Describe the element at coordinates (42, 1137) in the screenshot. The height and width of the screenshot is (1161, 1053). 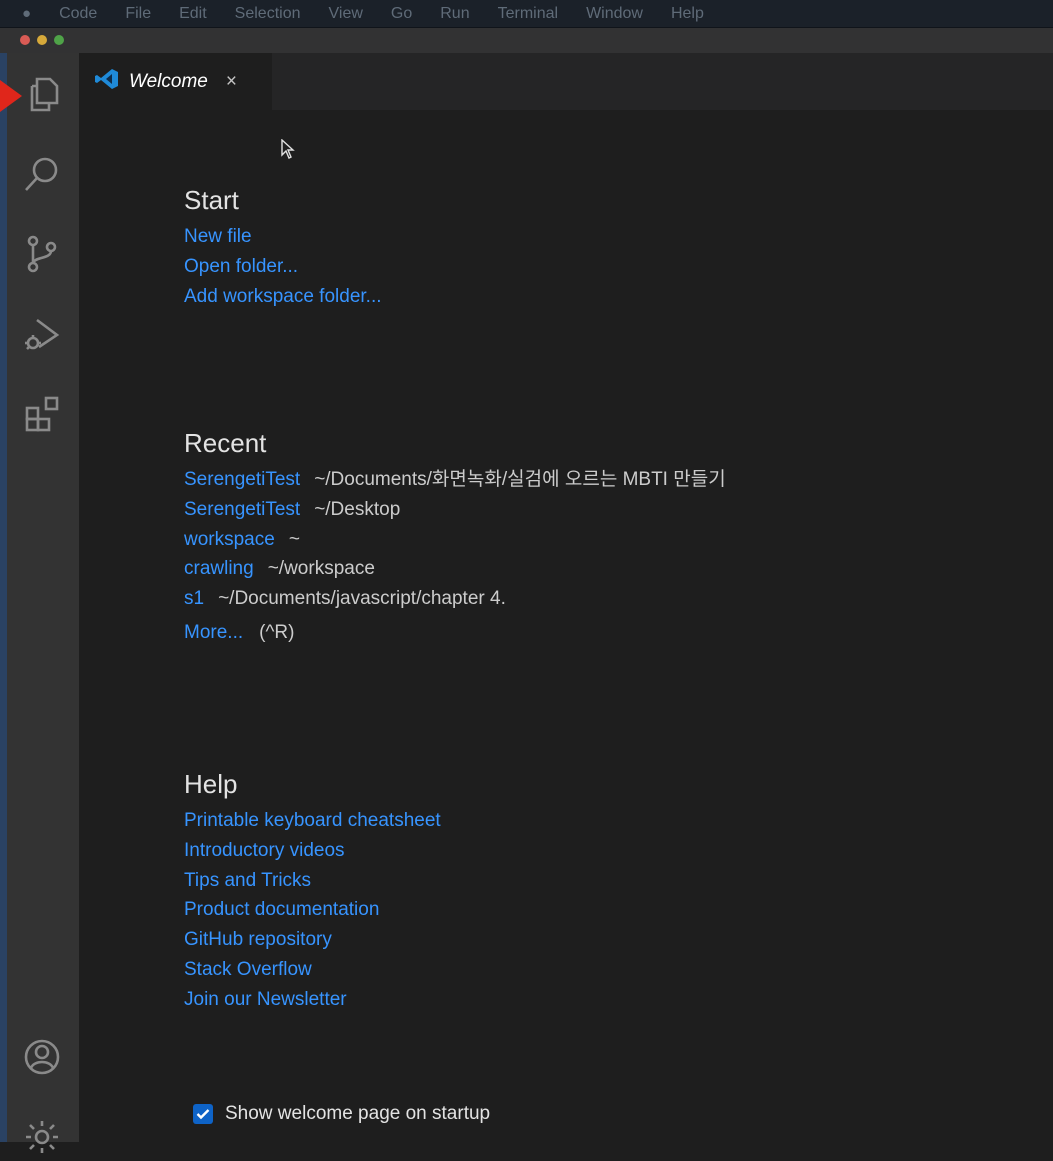
I see `settings-gear-icon` at that location.